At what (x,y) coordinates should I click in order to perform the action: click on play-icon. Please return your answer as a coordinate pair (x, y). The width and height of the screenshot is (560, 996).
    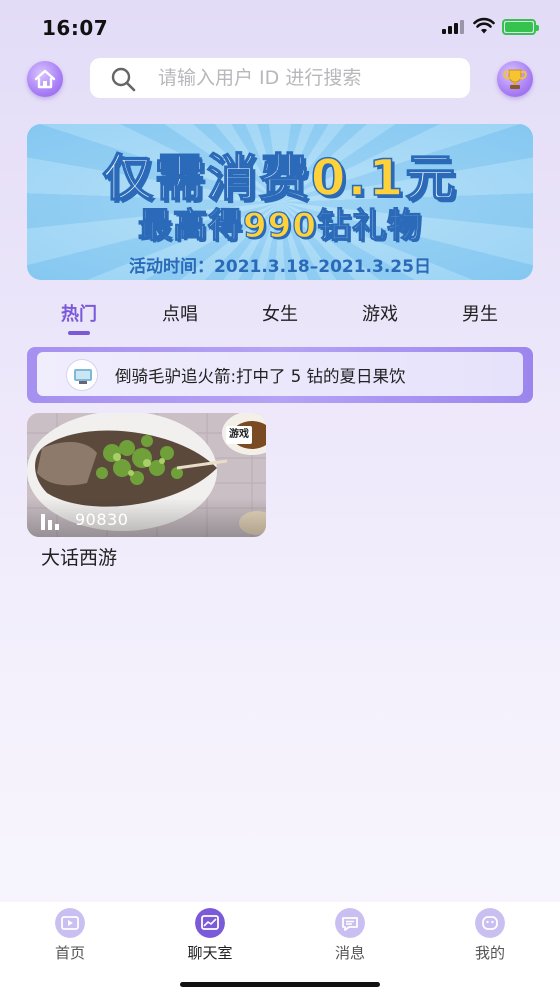
    Looking at the image, I should click on (70, 923).